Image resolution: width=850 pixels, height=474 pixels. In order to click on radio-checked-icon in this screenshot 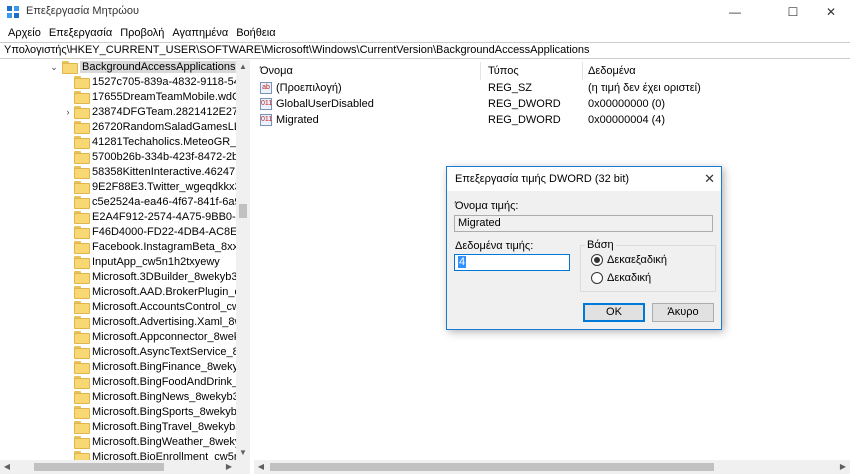, I will do `click(597, 260)`.